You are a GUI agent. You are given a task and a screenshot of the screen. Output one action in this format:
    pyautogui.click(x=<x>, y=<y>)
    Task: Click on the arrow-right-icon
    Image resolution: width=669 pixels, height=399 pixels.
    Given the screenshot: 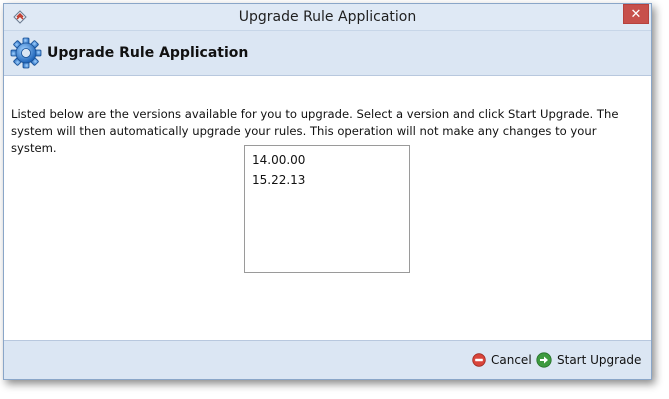 What is the action you would take?
    pyautogui.click(x=544, y=360)
    